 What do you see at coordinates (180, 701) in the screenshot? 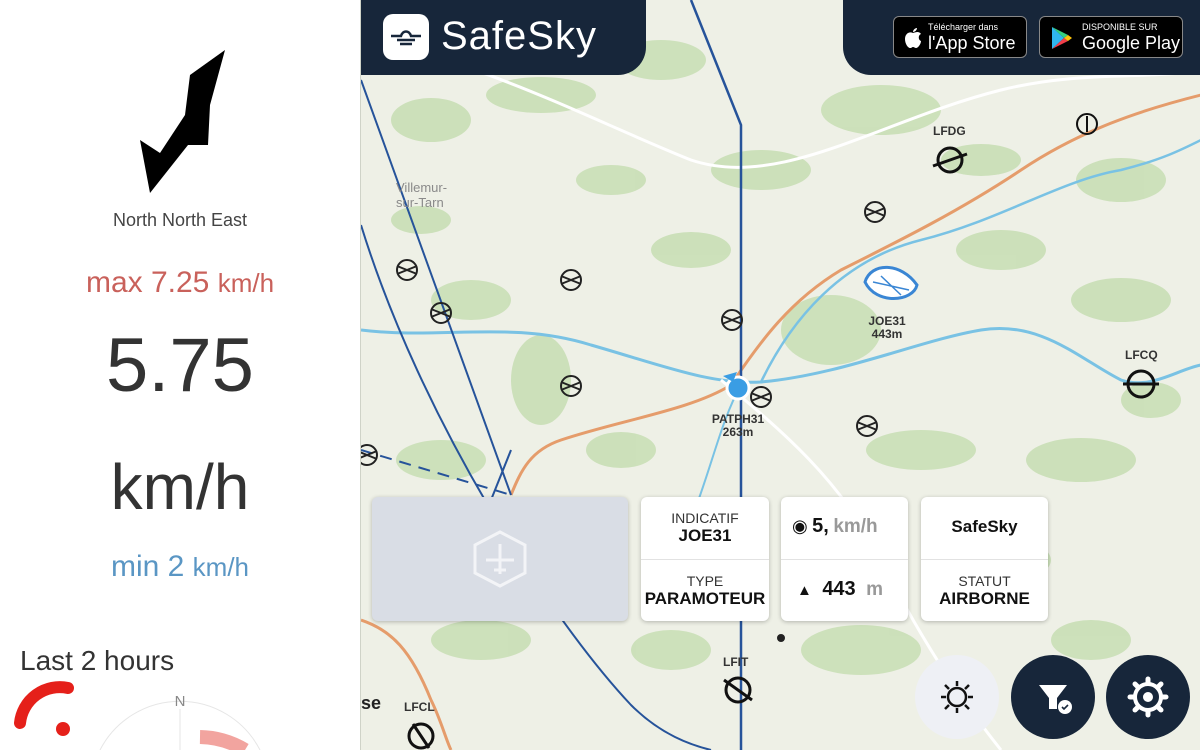
I see `compass-north-label: N` at bounding box center [180, 701].